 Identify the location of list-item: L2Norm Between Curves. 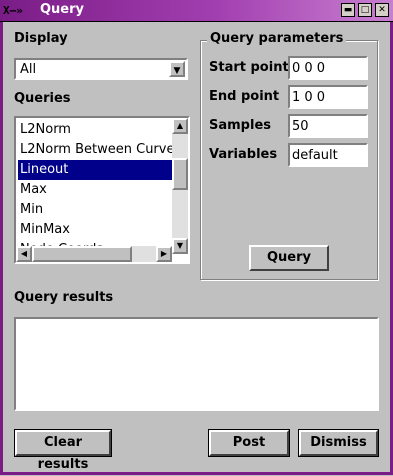
(95, 150).